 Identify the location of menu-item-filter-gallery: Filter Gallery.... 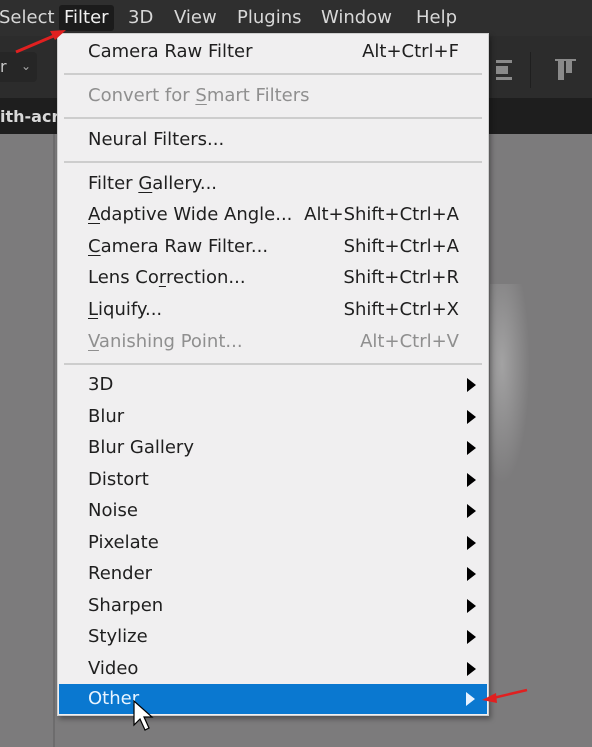
(273, 184).